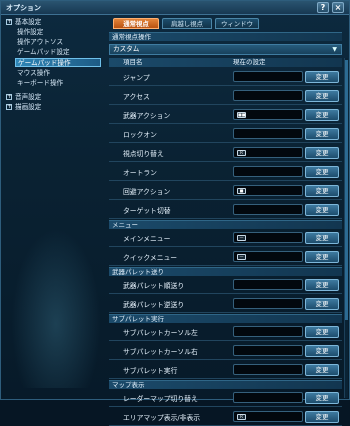 This screenshot has height=426, width=350. I want to click on tab-normal-view: 通常視点, so click(136, 23).